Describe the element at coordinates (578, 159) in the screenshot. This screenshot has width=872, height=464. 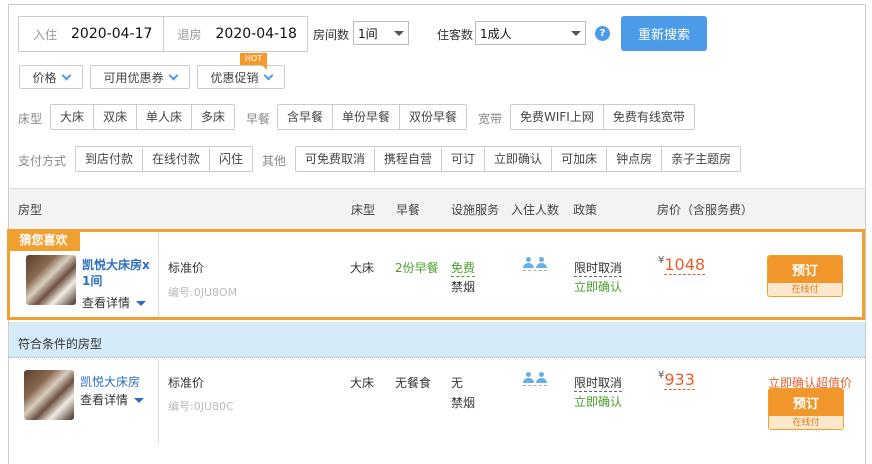
I see `filter-option: 可加床` at that location.